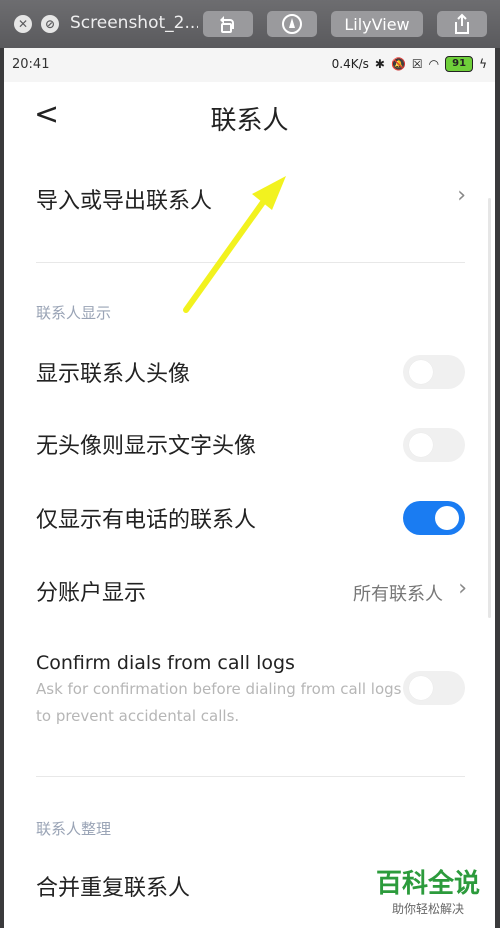 This screenshot has height=928, width=500. I want to click on watermark-sub: 助你轻松解决, so click(428, 909).